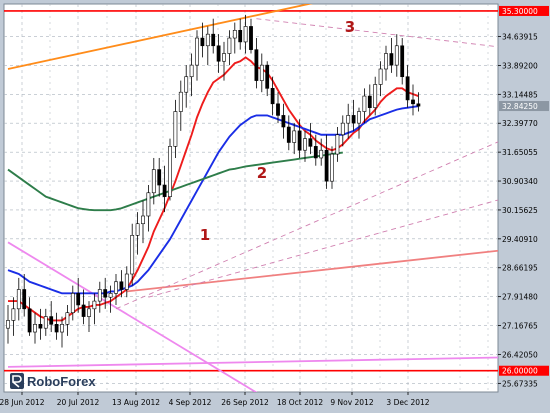 The height and width of the screenshot is (413, 550). What do you see at coordinates (520, 11) in the screenshot?
I see `level-price-label: 35.30000` at bounding box center [520, 11].